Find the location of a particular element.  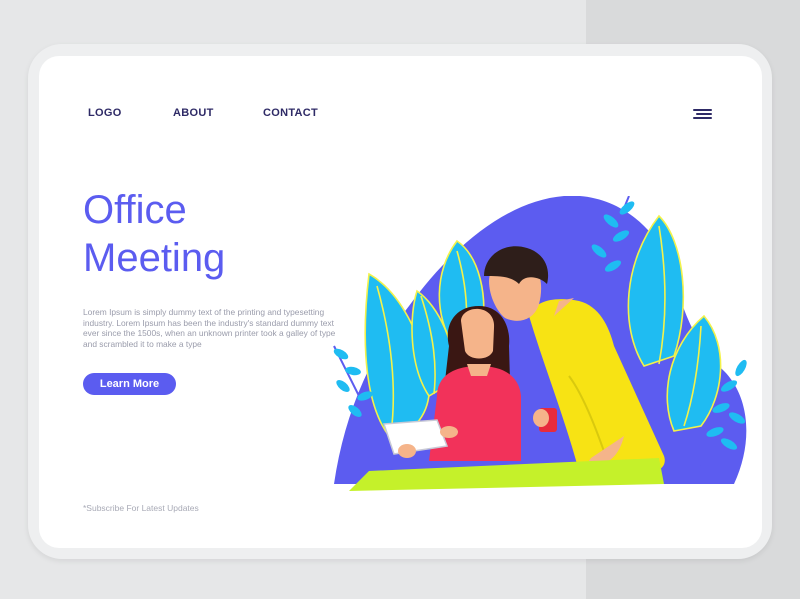

hamburger-menu-icon is located at coordinates (702, 114).